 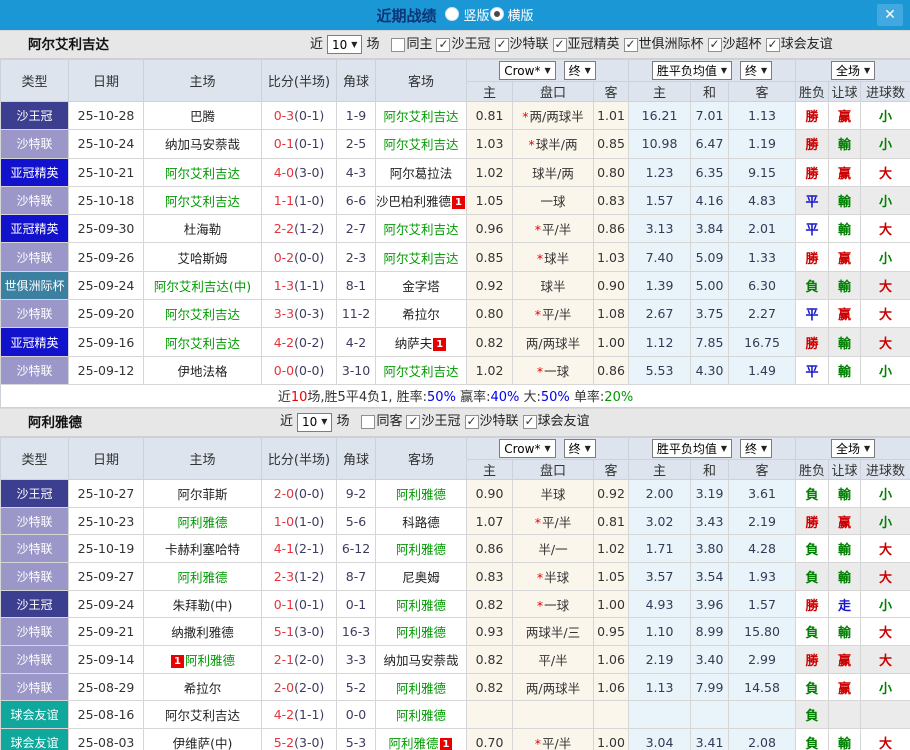 What do you see at coordinates (557, 258) in the screenshot?
I see `handicap-value: 球半` at bounding box center [557, 258].